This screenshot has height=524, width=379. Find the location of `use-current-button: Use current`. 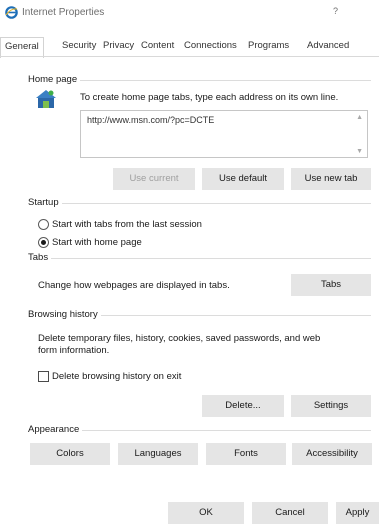

use-current-button: Use current is located at coordinates (154, 179).